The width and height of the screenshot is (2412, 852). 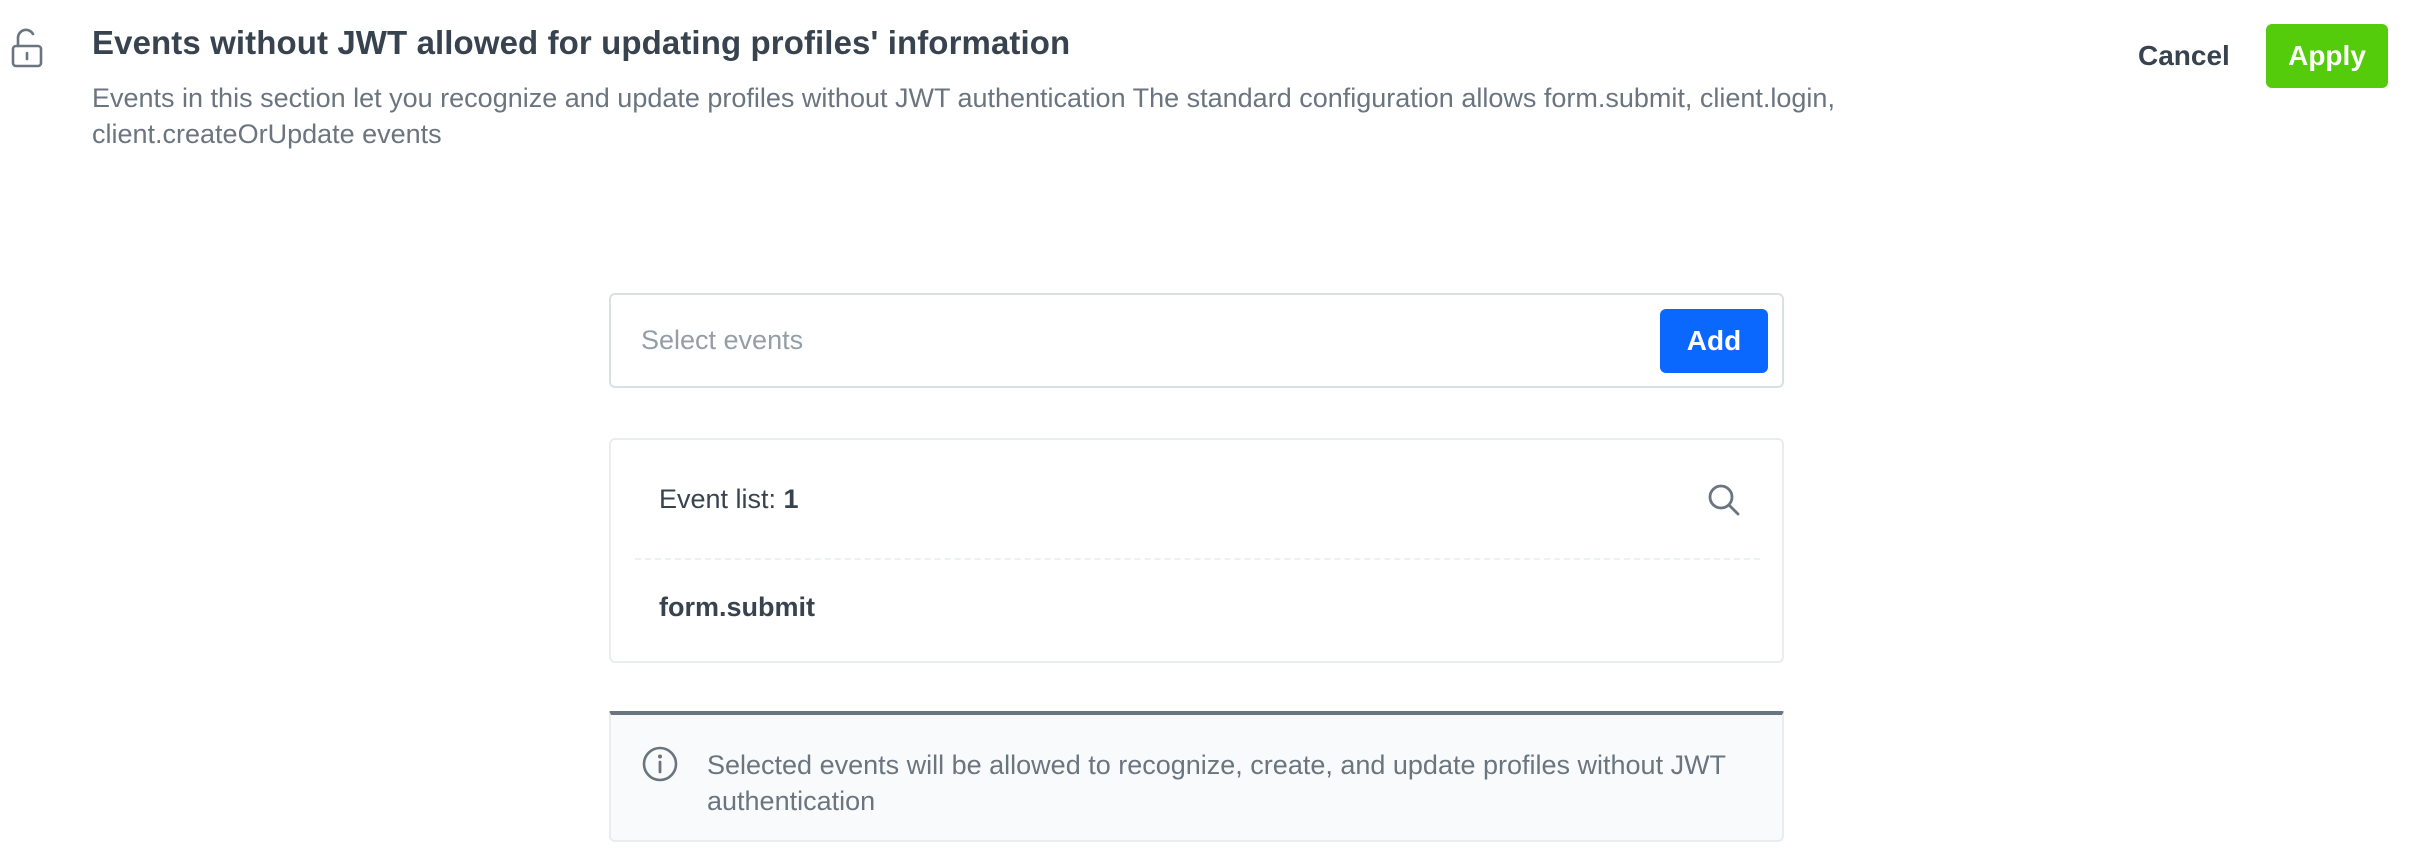 I want to click on event-select-box: Add, so click(x=1196, y=340).